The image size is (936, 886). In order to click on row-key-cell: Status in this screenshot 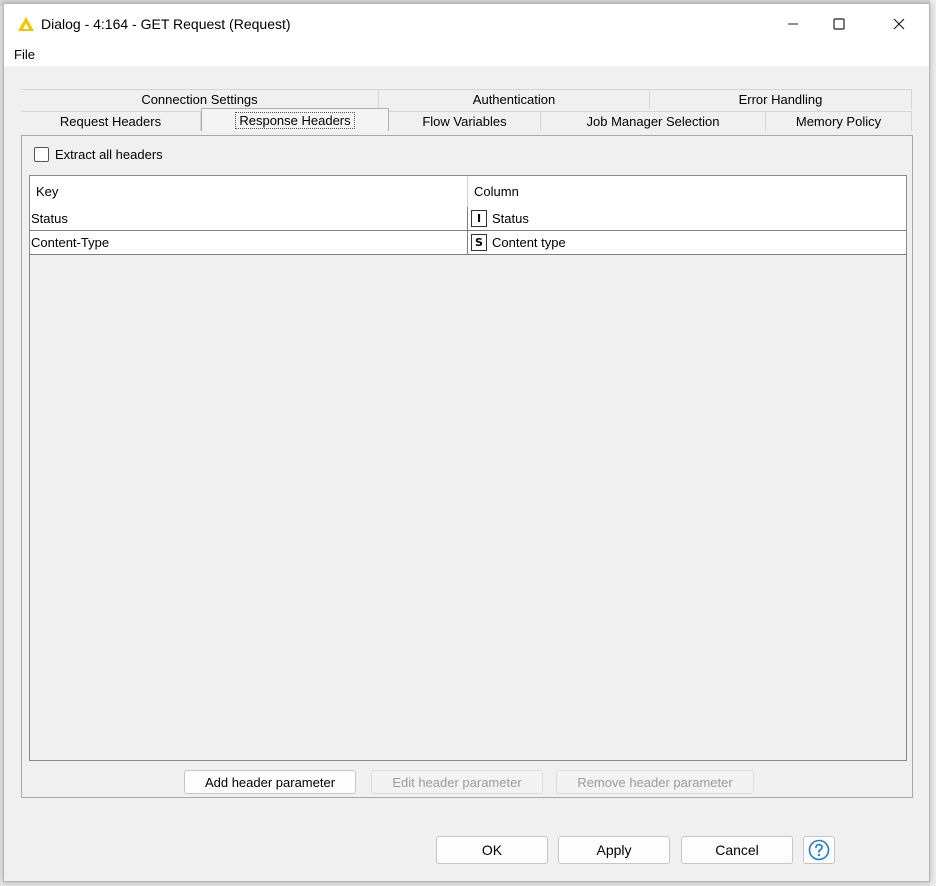, I will do `click(249, 218)`.